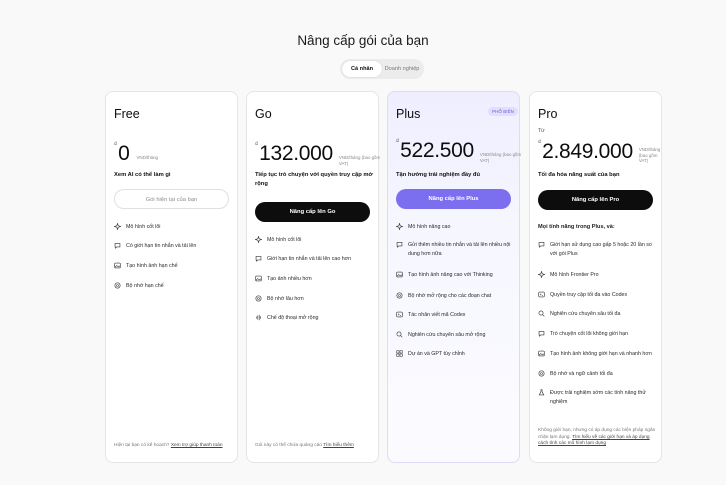 This screenshot has width=726, height=485. I want to click on tab-business: Doanh nghiệp, so click(402, 69).